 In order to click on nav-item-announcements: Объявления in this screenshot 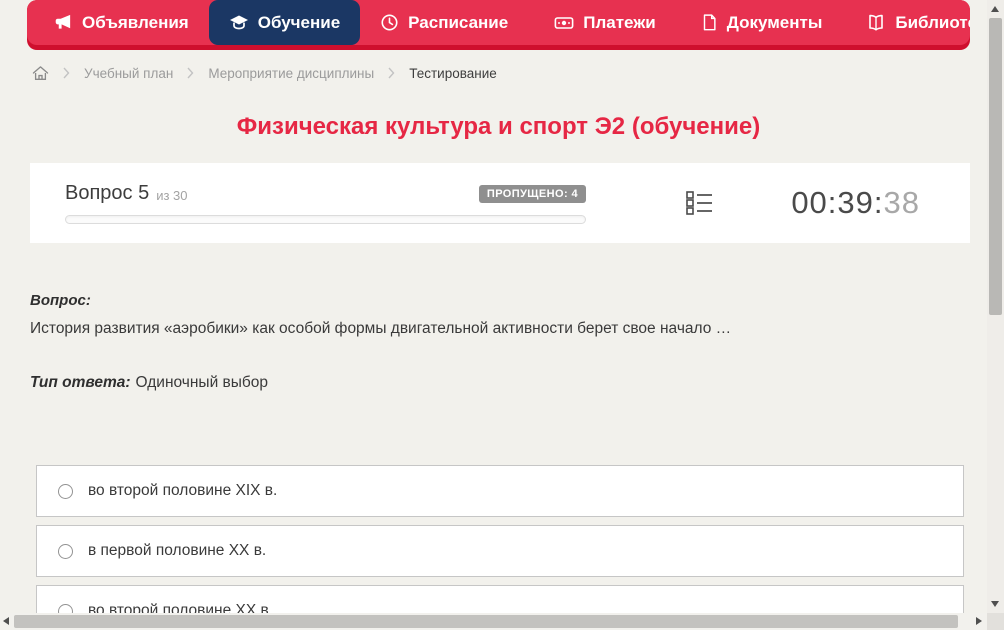, I will do `click(121, 22)`.